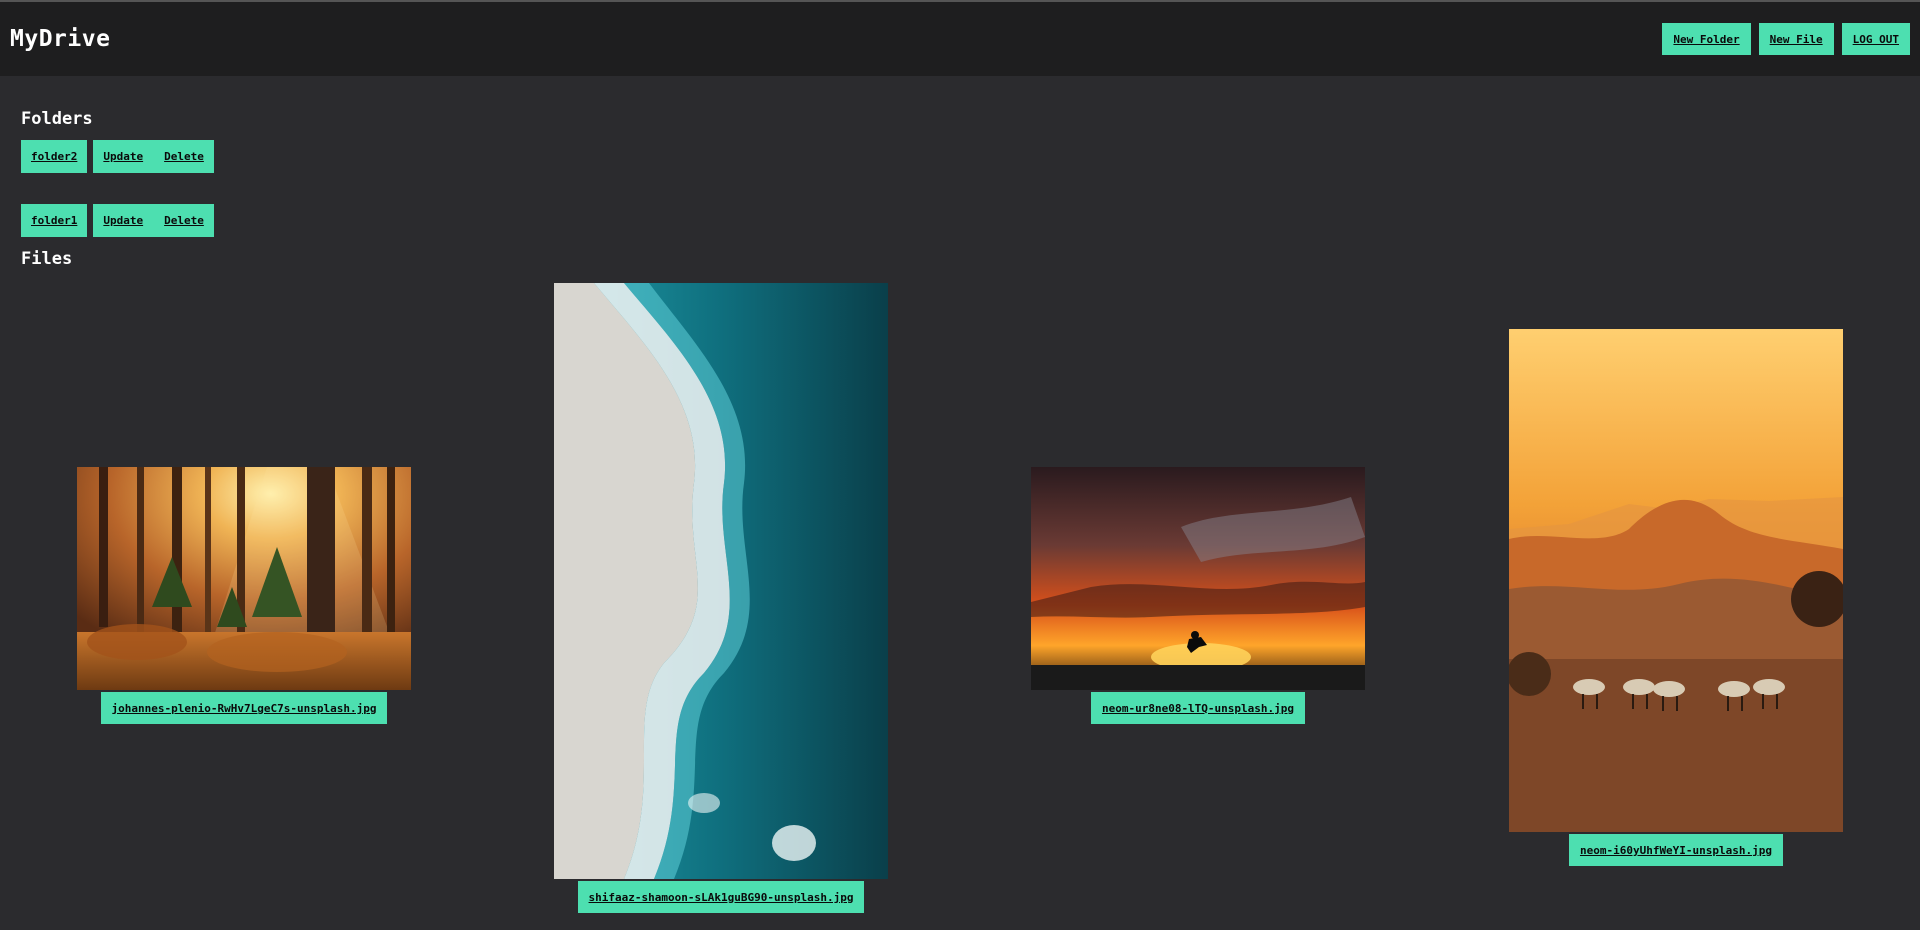  I want to click on beach-image, so click(721, 581).